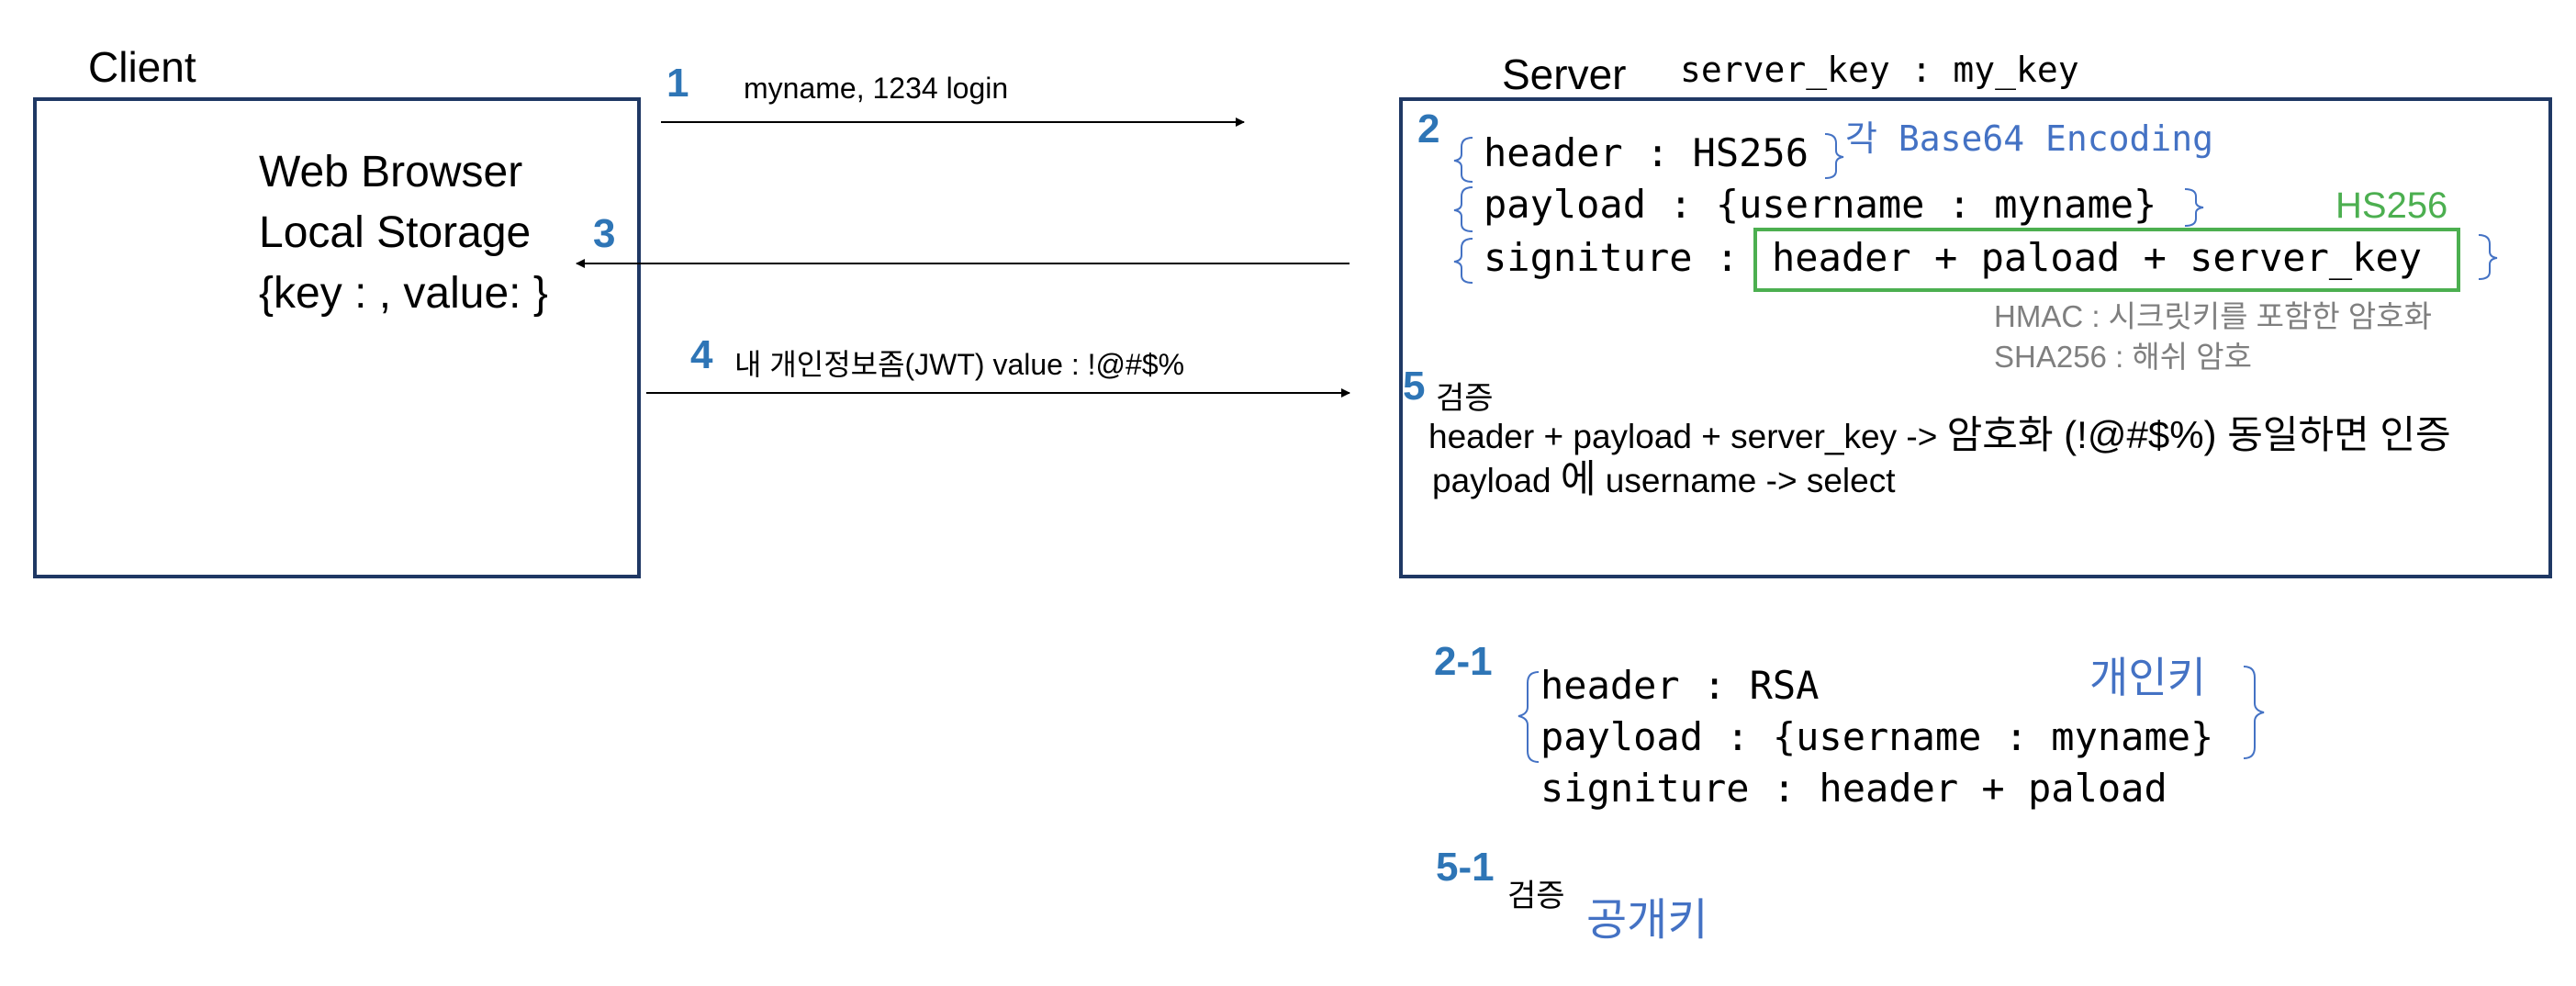 The image size is (2576, 986). What do you see at coordinates (1746, 480) in the screenshot?
I see `verify-line-2-select: username -> select` at bounding box center [1746, 480].